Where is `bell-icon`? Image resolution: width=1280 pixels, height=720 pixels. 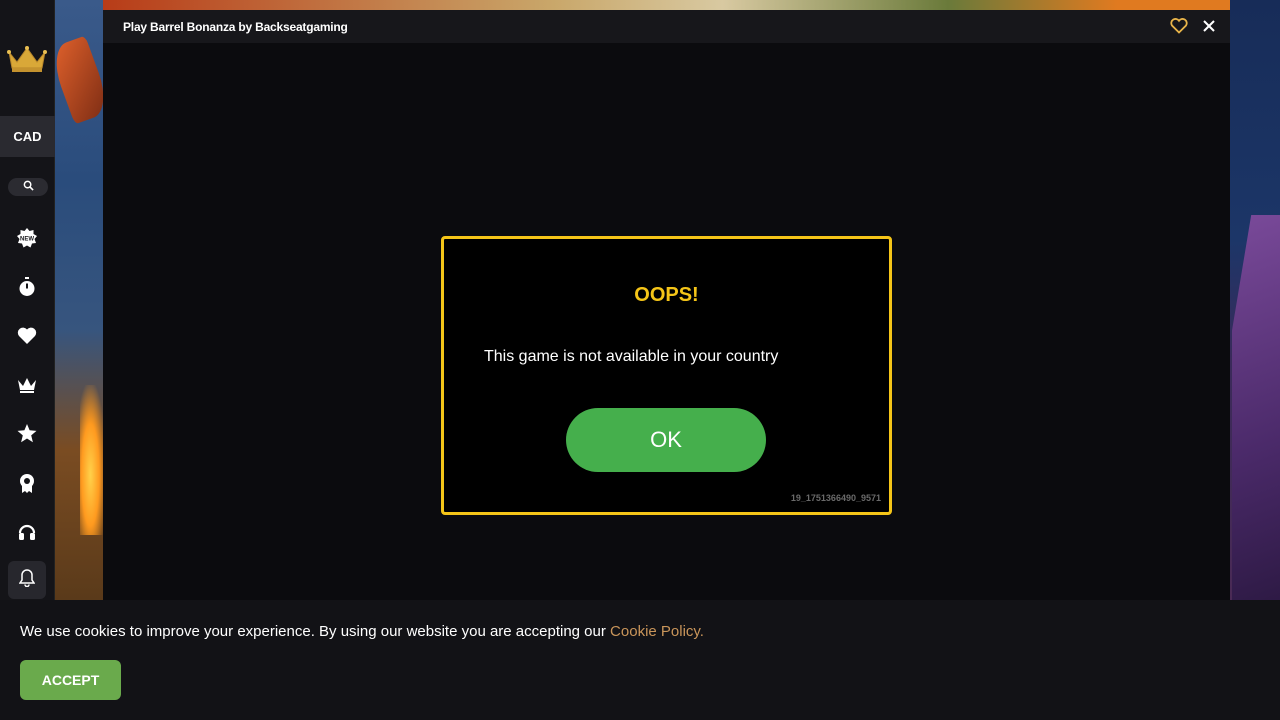
bell-icon is located at coordinates (27, 580).